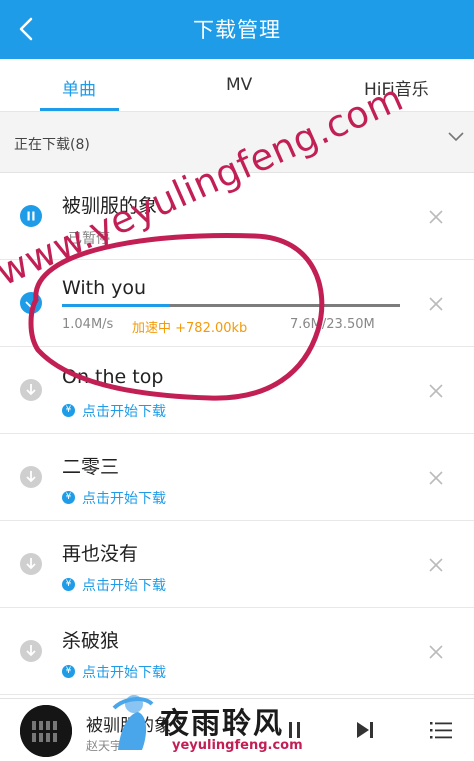  I want to click on list-item: 二零三 ¥ 点击开始下载, so click(237, 477).